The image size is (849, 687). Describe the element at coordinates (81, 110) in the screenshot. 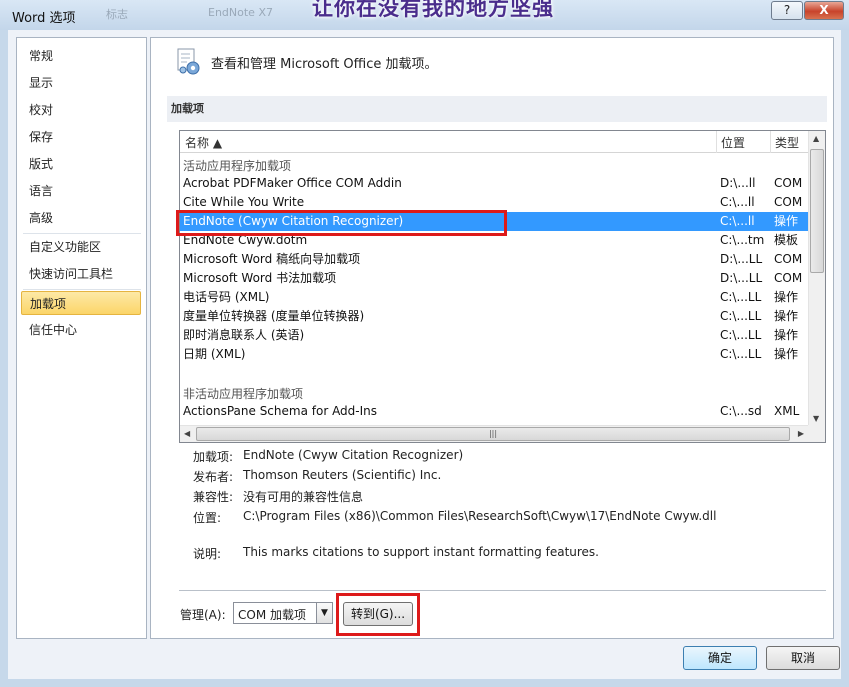

I see `nav-item-proofing: 校对` at that location.